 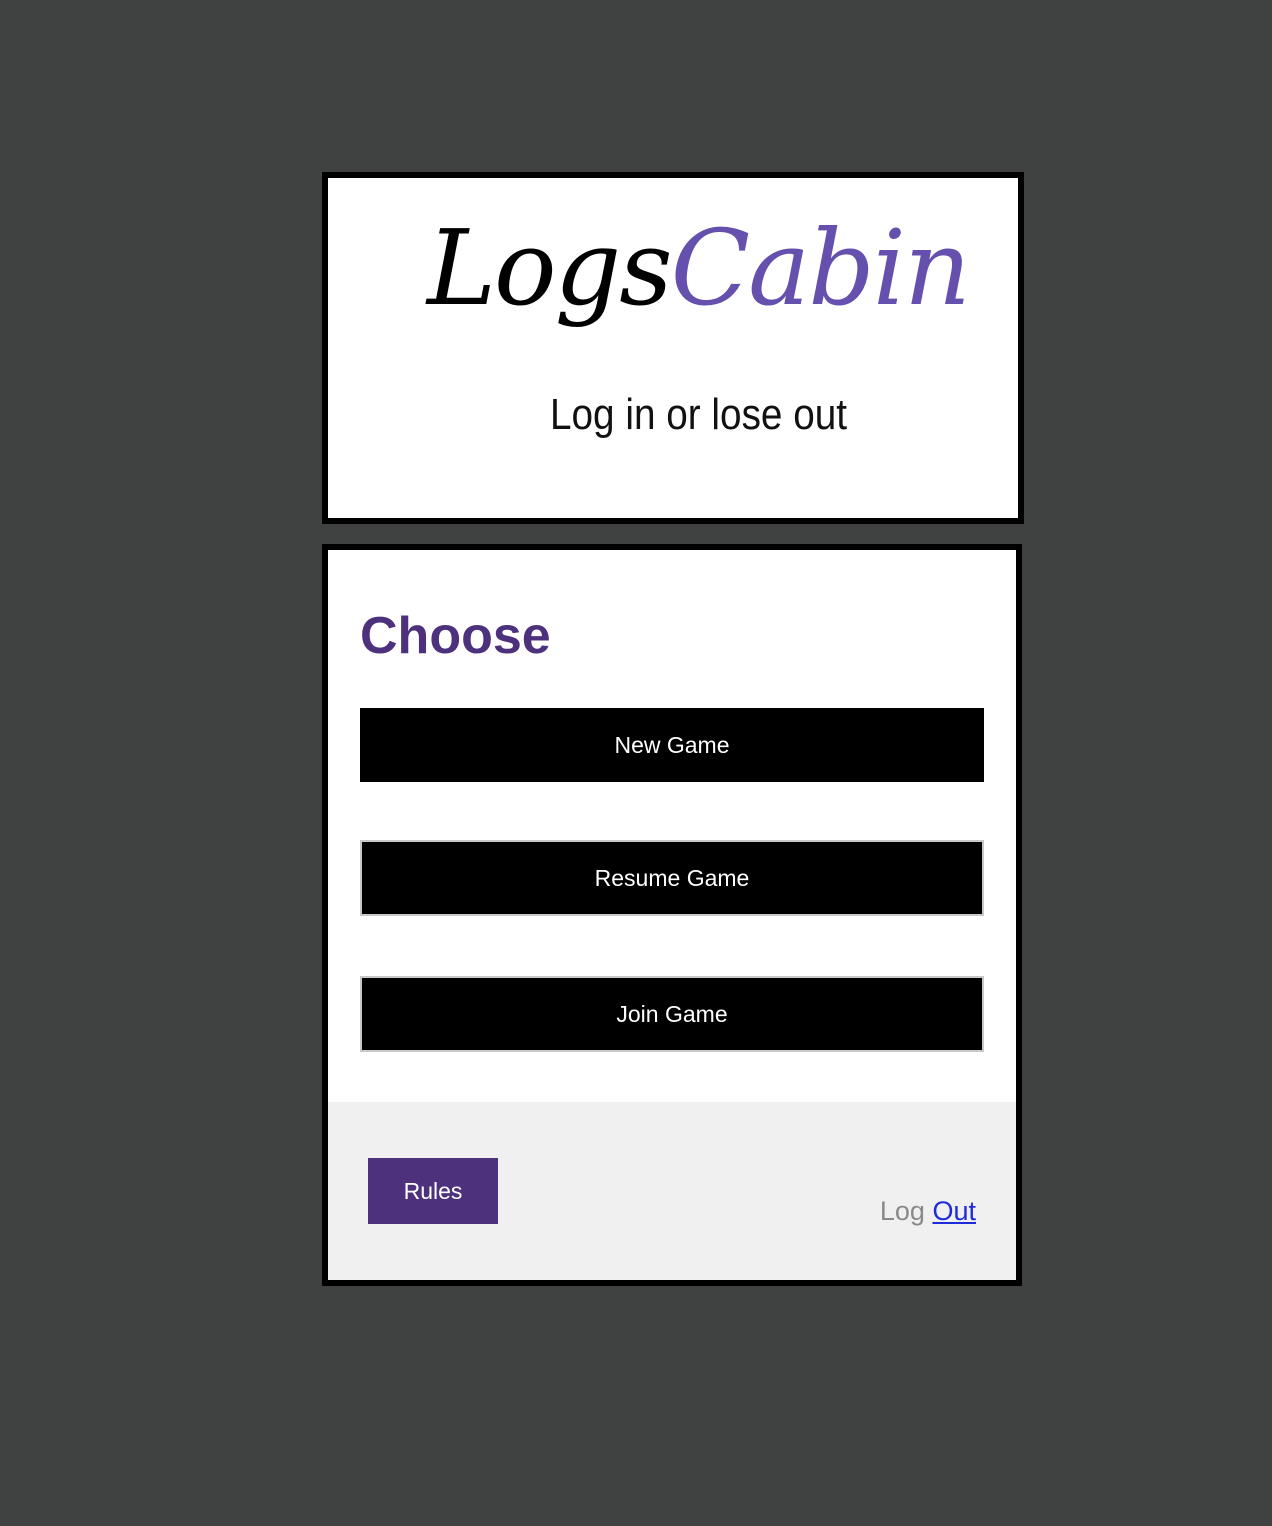 I want to click on logo-word-logs: Logs, so click(x=549, y=268).